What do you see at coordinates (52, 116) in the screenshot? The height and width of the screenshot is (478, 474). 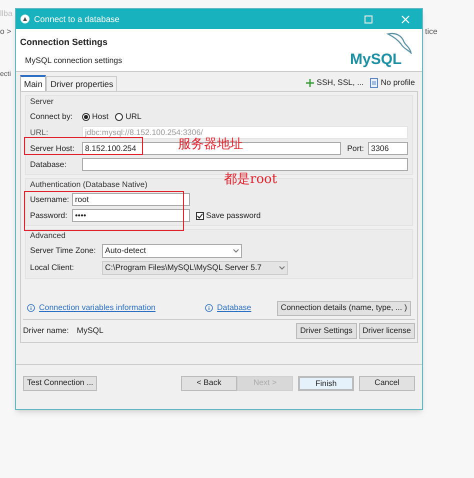 I see `field-label: Connect by:` at bounding box center [52, 116].